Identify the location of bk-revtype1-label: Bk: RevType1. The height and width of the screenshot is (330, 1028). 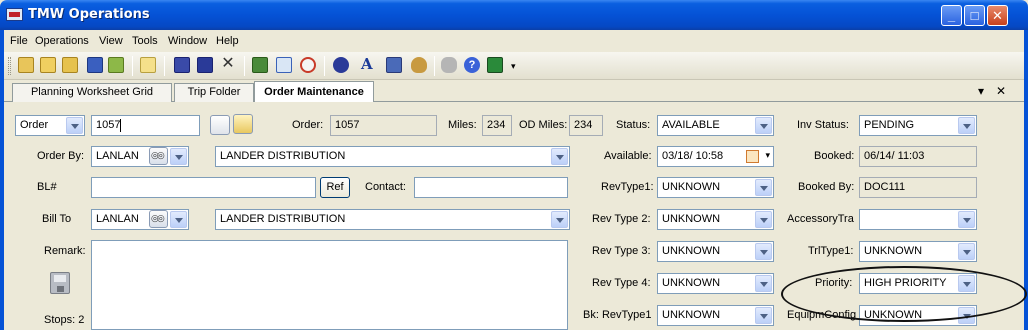
(617, 315).